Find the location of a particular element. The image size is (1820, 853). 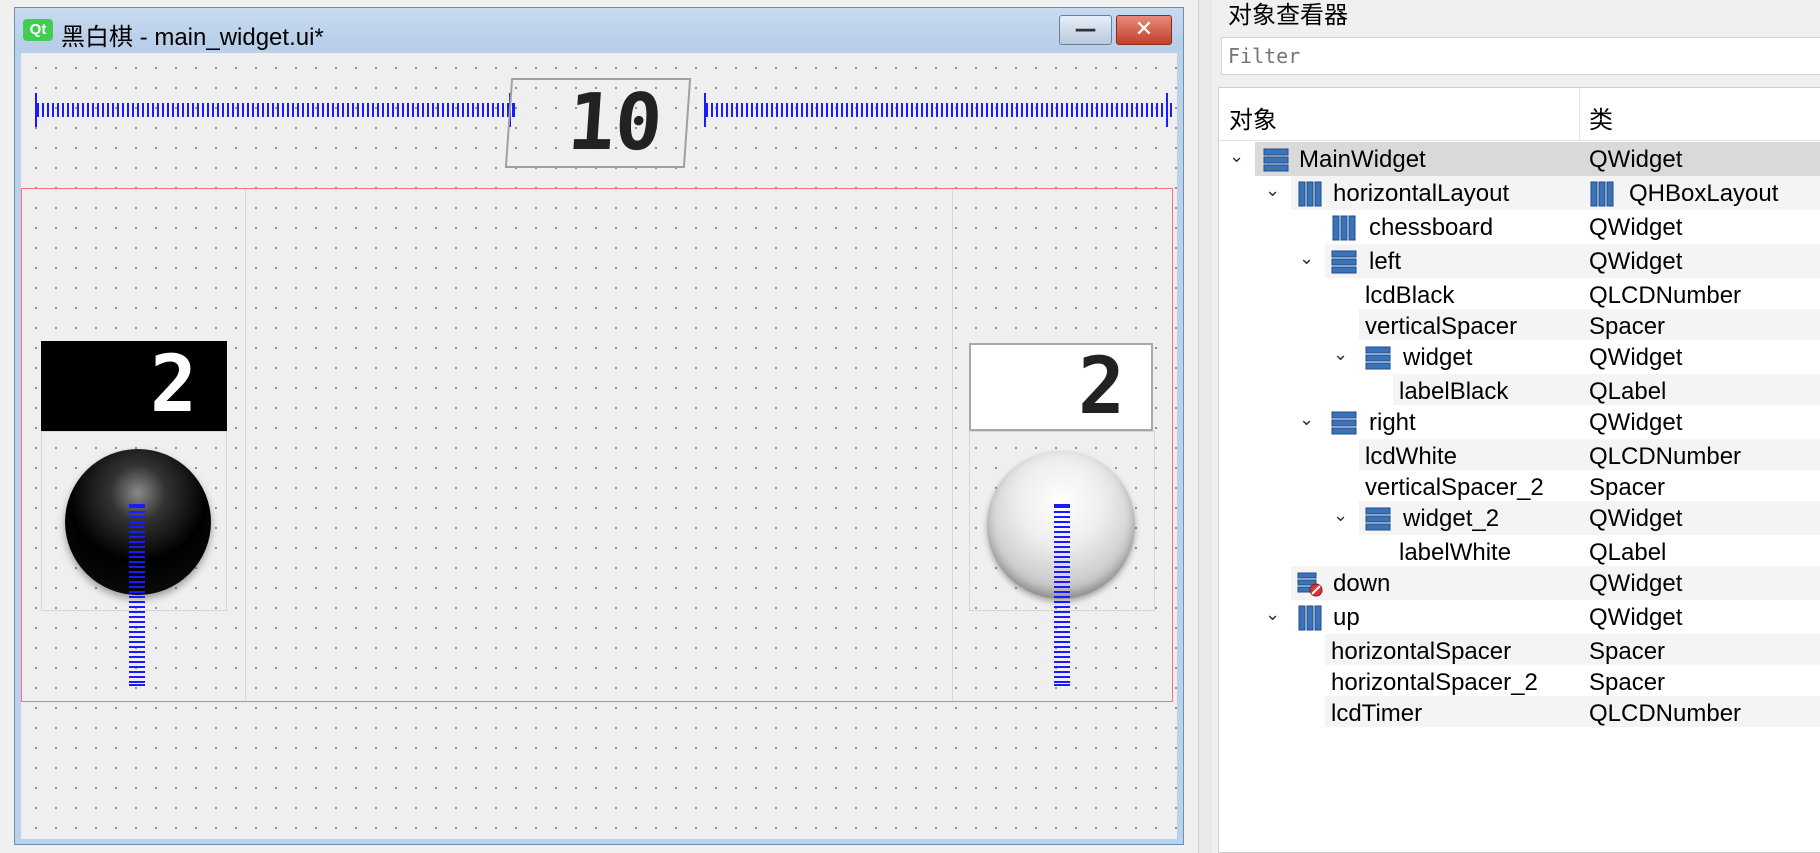

tree-row-widget-2: ⌄ widget_2 QWidget is located at coordinates (1519, 518).